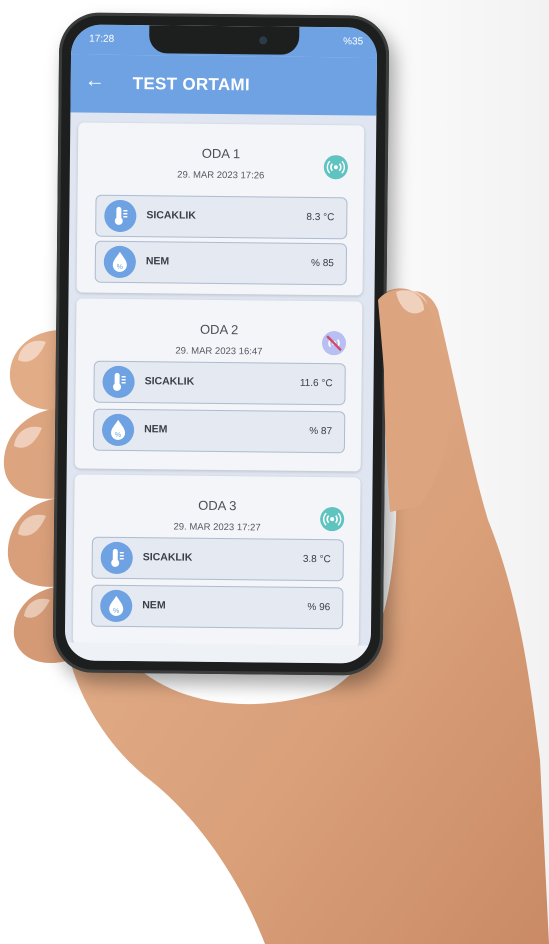  What do you see at coordinates (414, 400) in the screenshot?
I see `thumb-overlay` at bounding box center [414, 400].